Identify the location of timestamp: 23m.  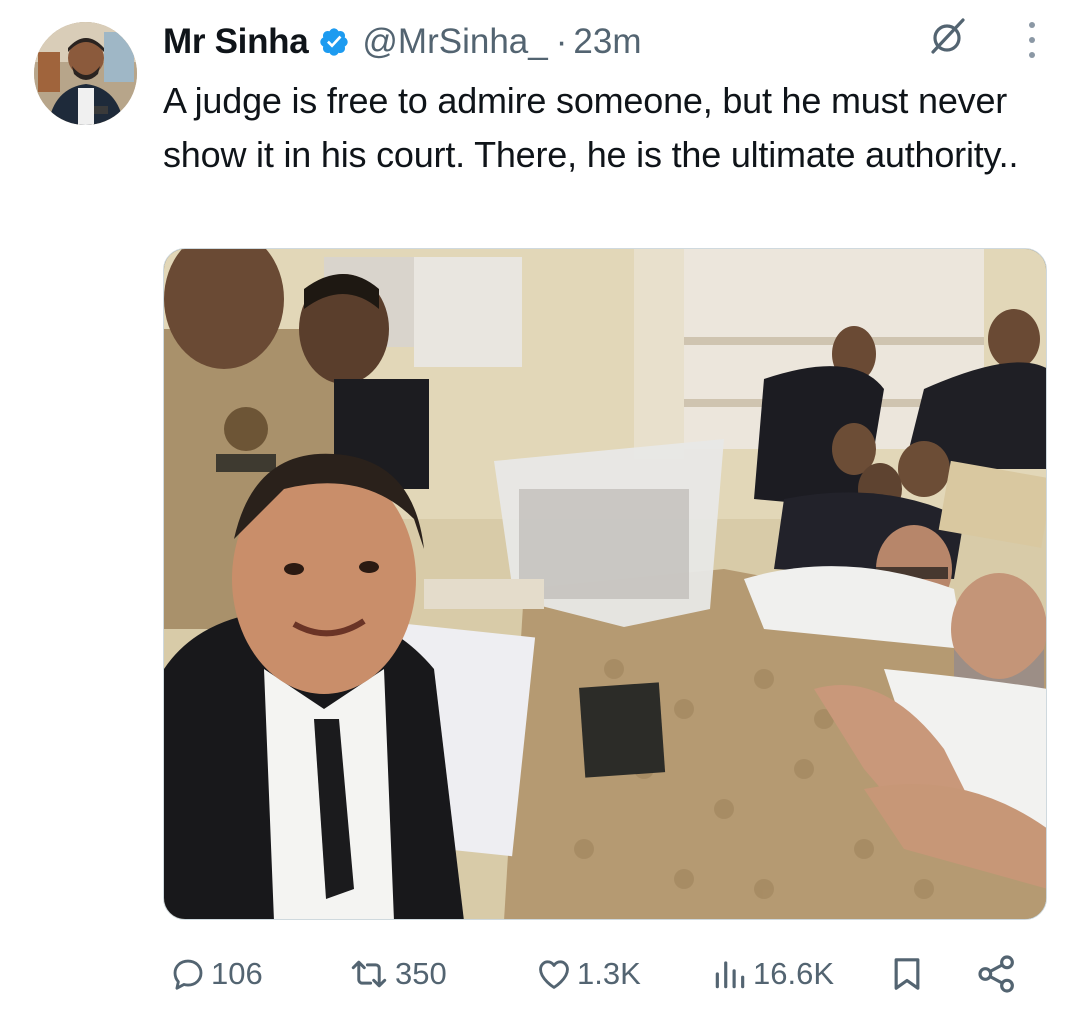
(607, 42).